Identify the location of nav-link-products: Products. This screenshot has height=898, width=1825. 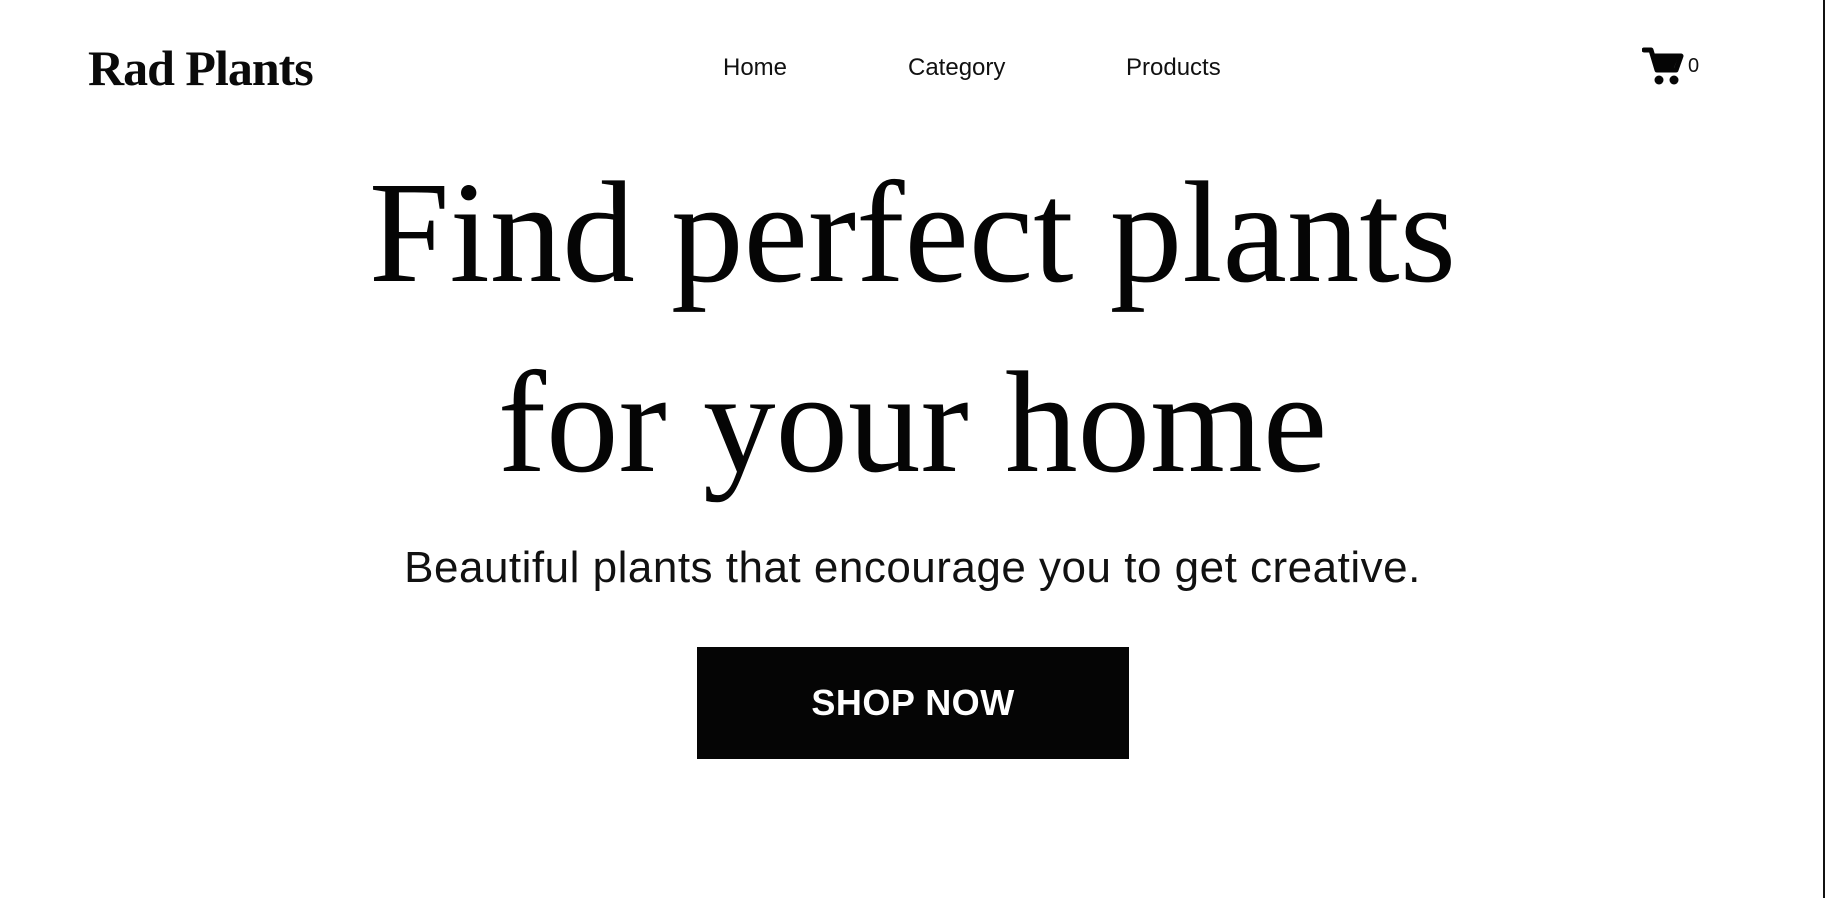
(1173, 68).